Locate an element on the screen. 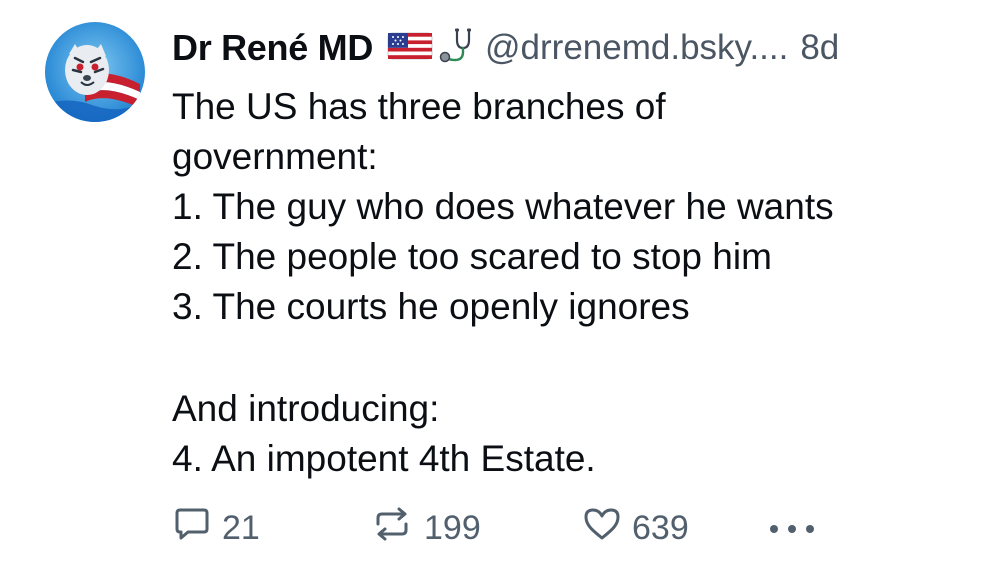  post-timestamp: 8d is located at coordinates (819, 48).